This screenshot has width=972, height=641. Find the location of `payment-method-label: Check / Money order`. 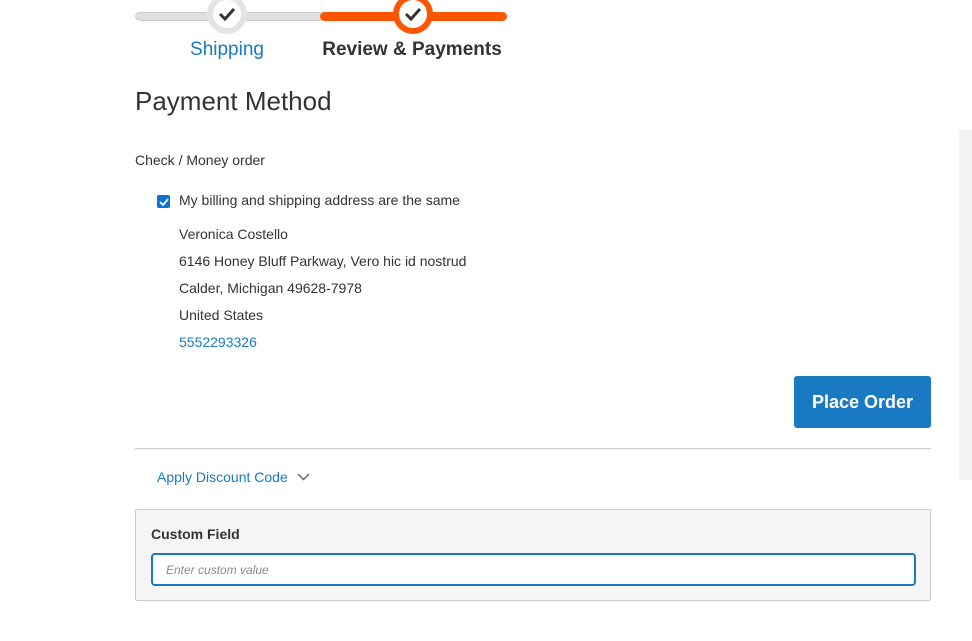

payment-method-label: Check / Money order is located at coordinates (200, 160).